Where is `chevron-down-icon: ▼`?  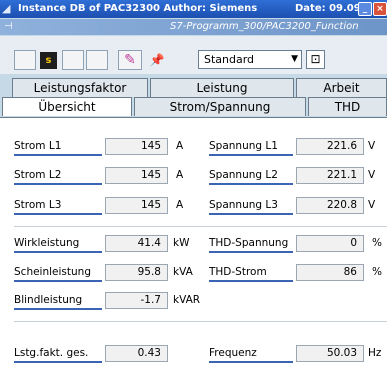
chevron-down-icon: ▼ is located at coordinates (294, 59).